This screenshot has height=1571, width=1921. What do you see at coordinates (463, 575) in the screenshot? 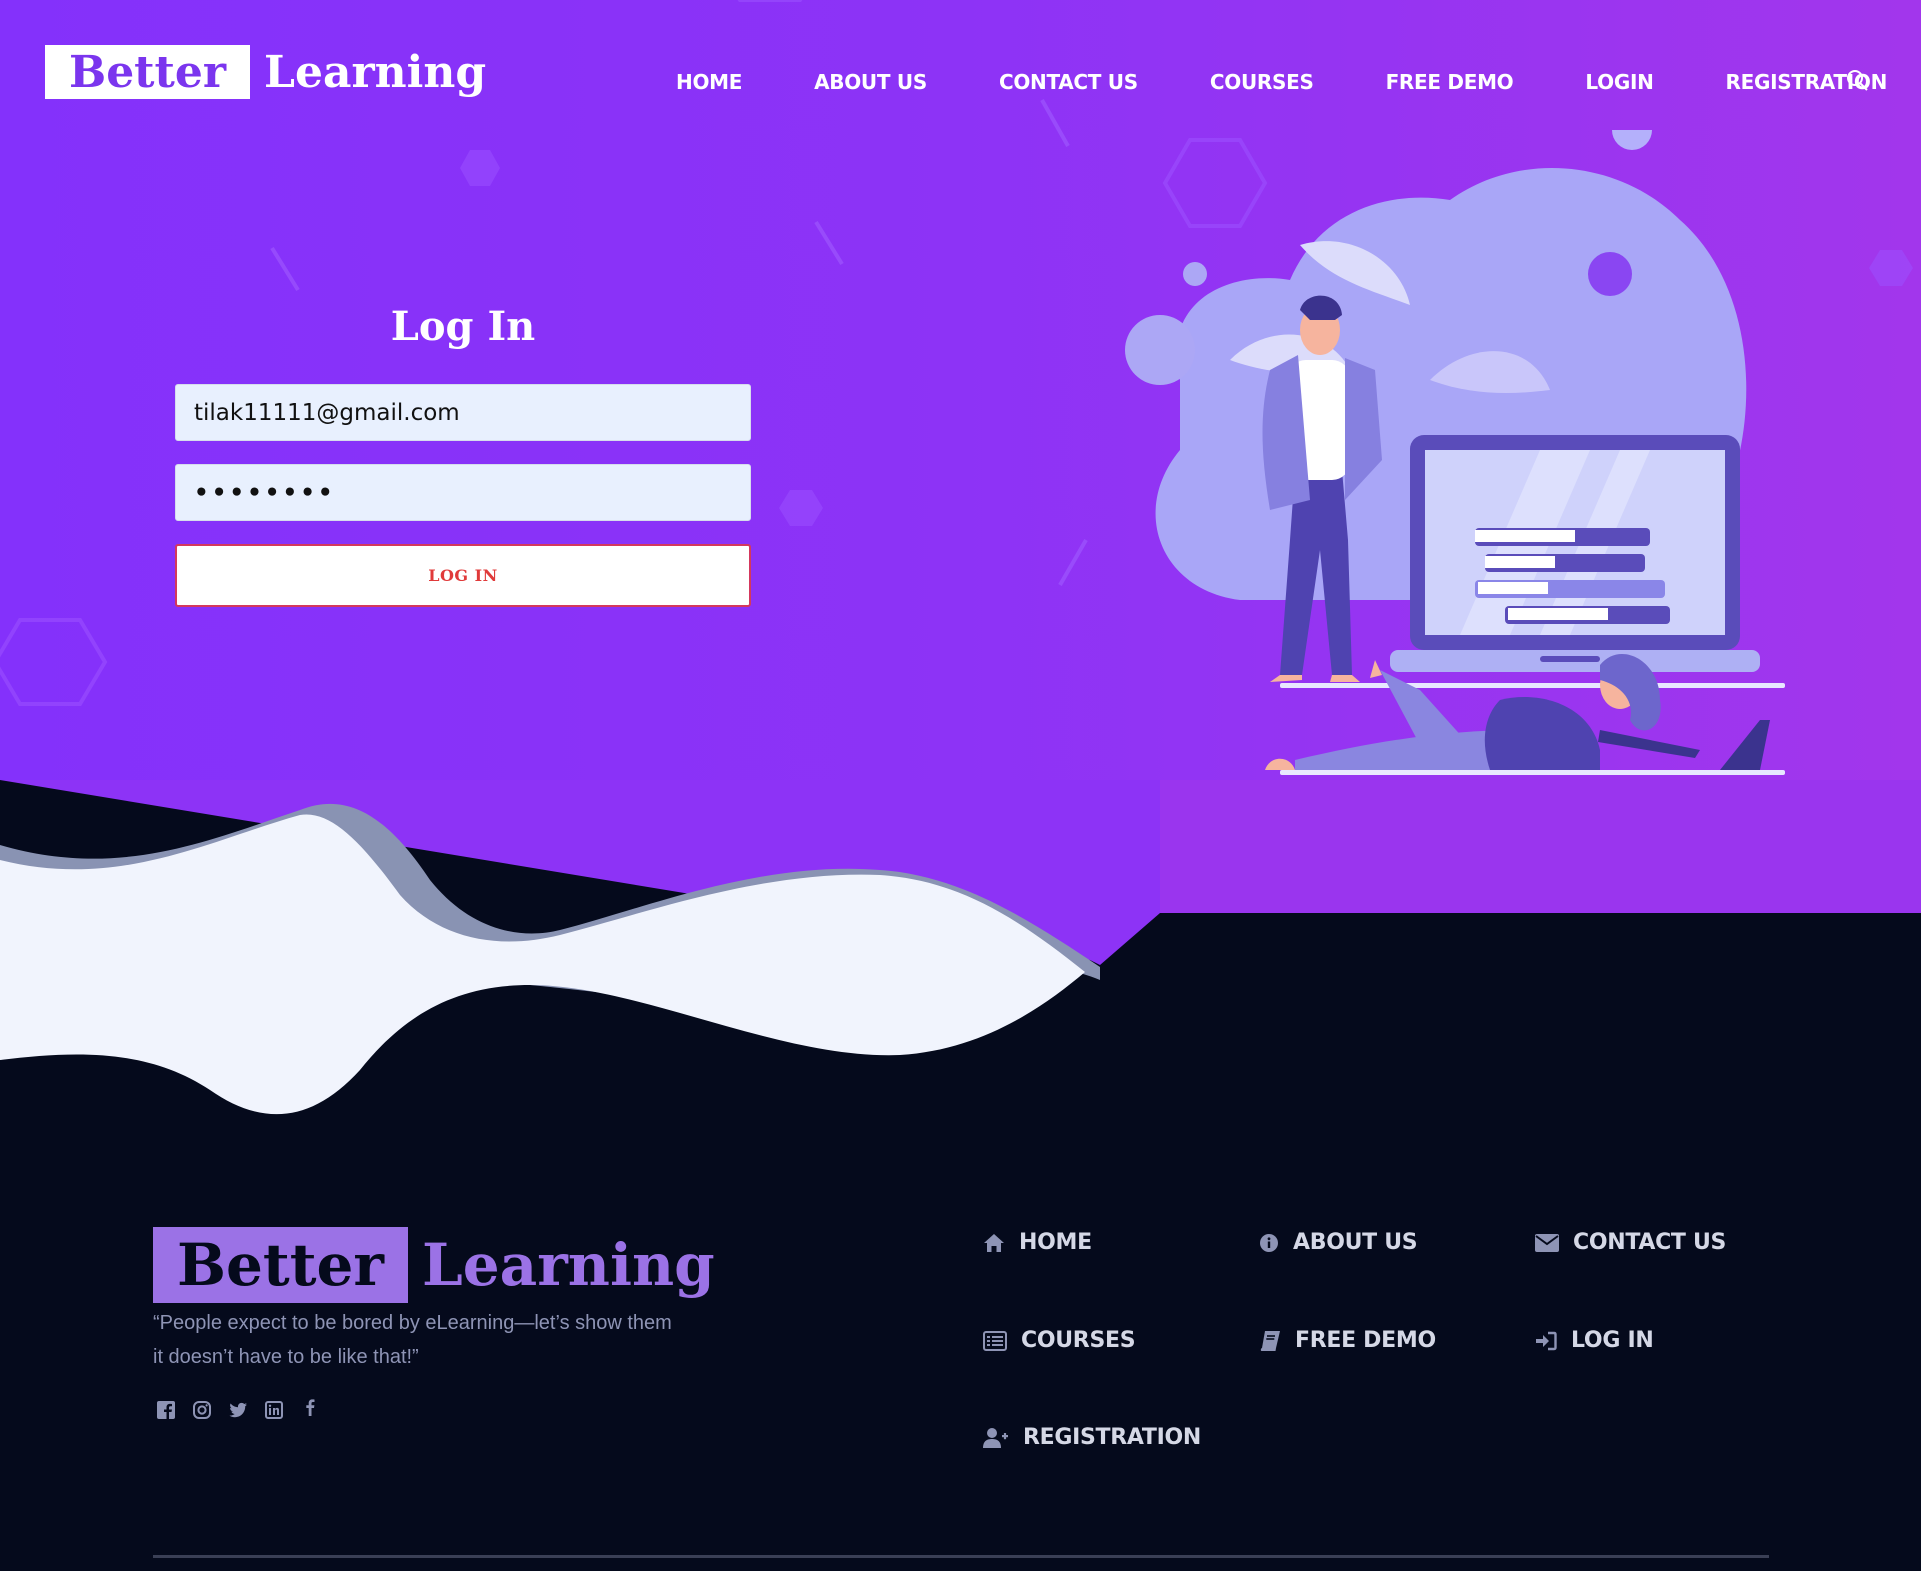
I see `login-button: LOG IN` at bounding box center [463, 575].